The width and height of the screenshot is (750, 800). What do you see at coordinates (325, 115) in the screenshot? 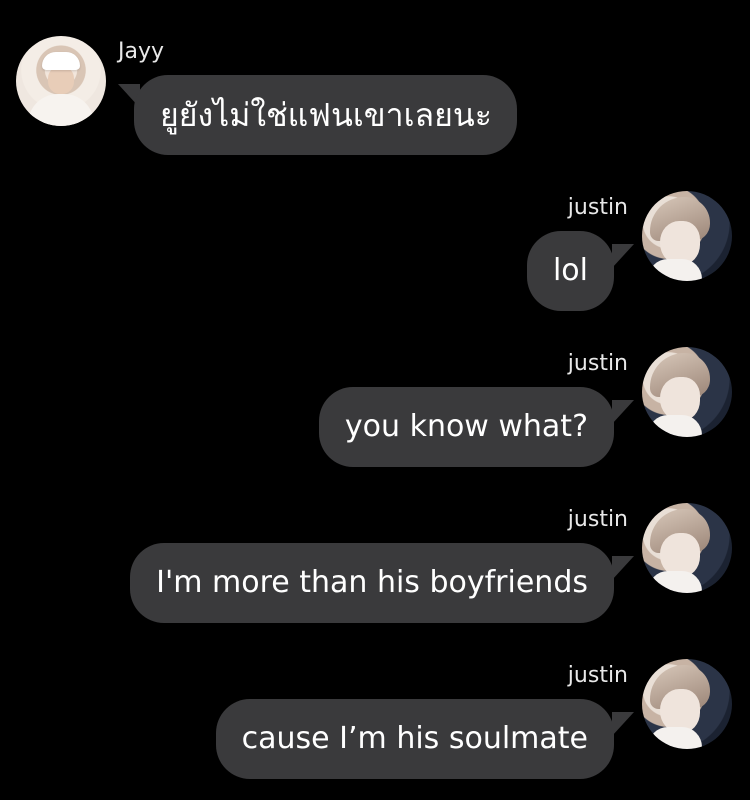
I see `message-bubble: ยูยังไม่ใช่แฟนเขาเลยนะ` at bounding box center [325, 115].